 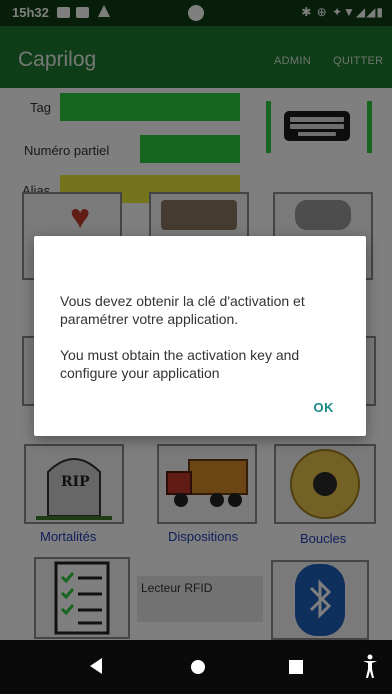 I want to click on home-icon, so click(x=198, y=667).